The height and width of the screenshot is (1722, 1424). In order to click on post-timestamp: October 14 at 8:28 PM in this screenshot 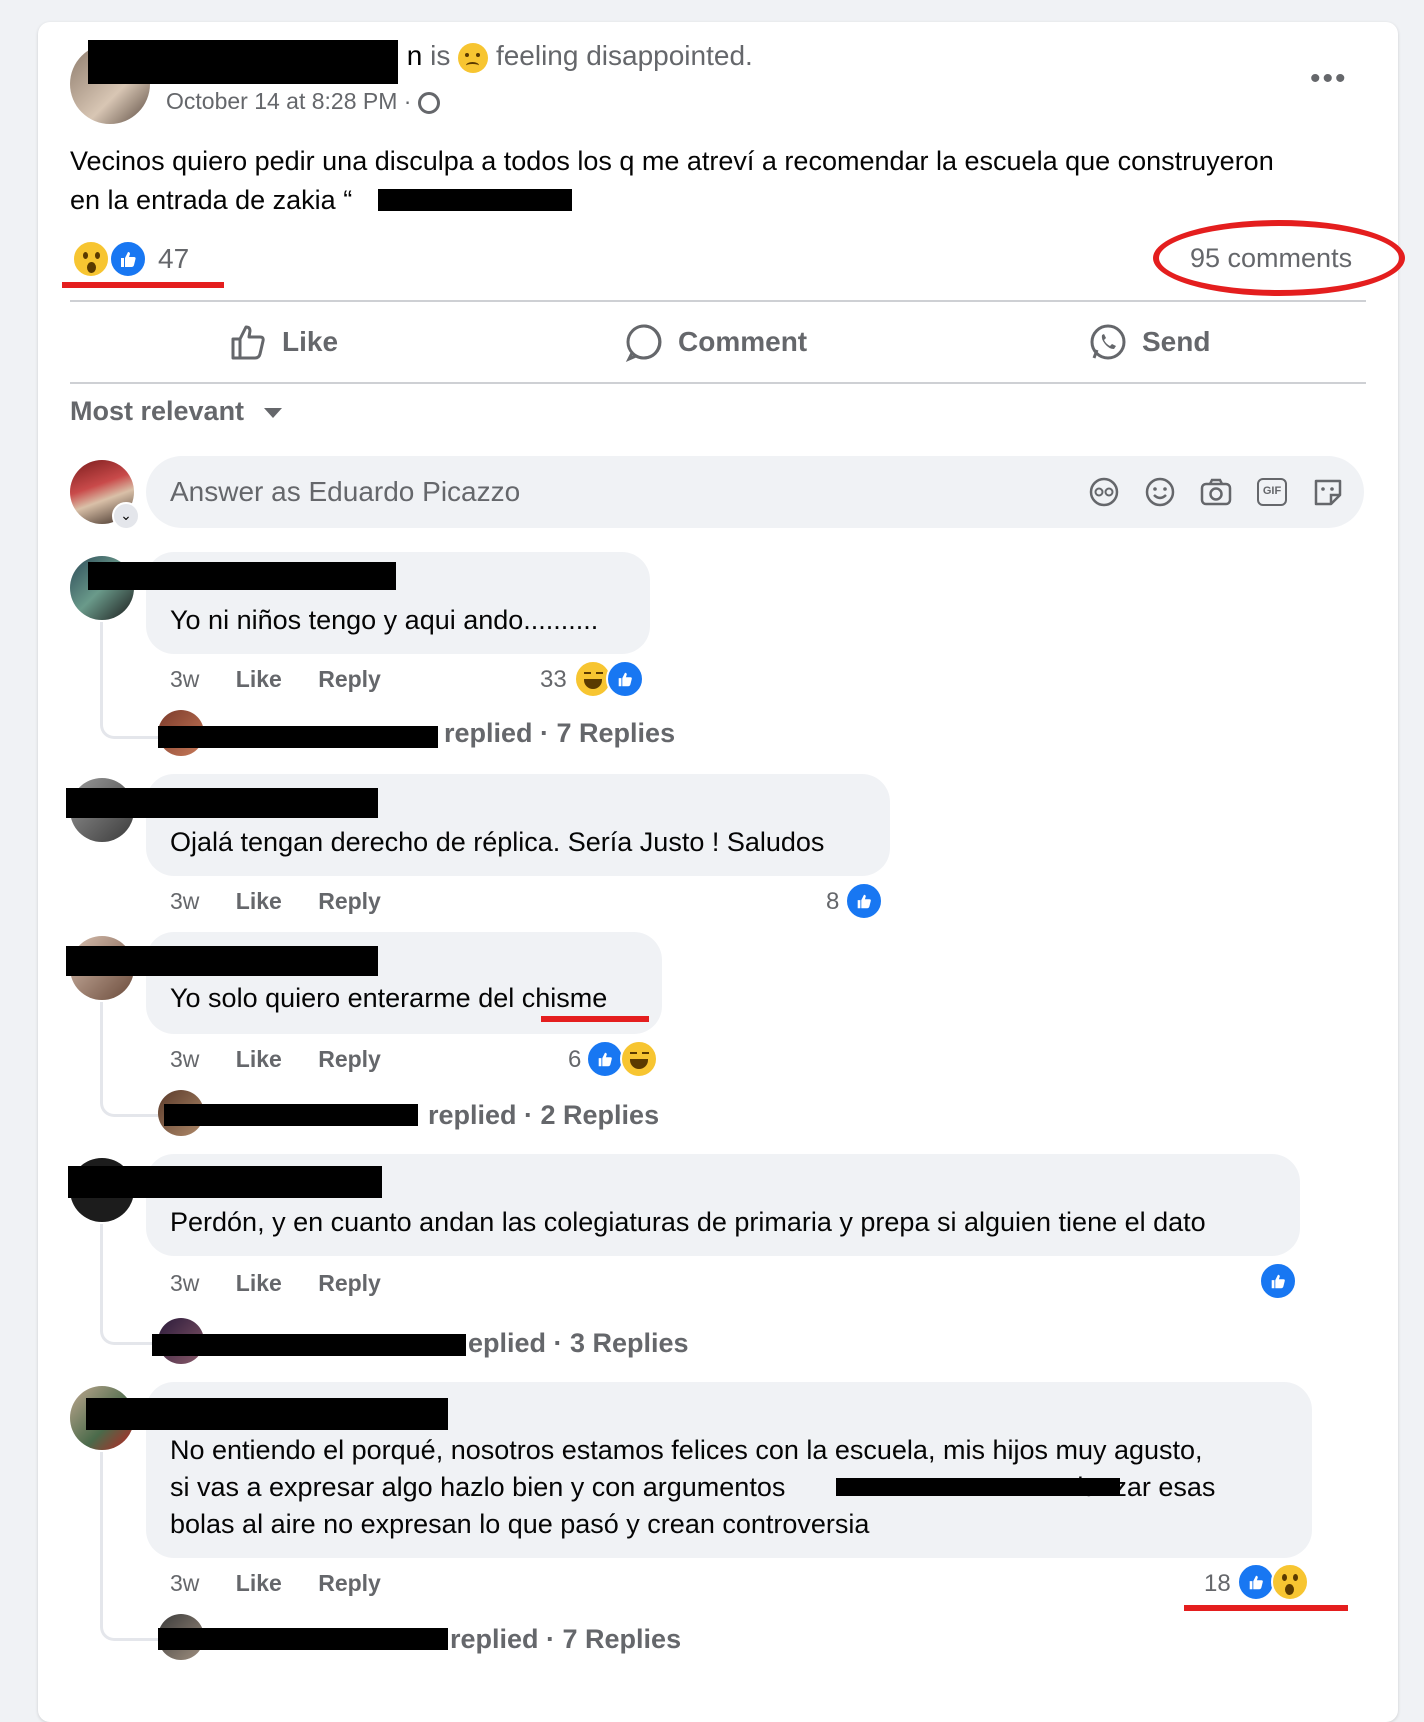, I will do `click(281, 101)`.